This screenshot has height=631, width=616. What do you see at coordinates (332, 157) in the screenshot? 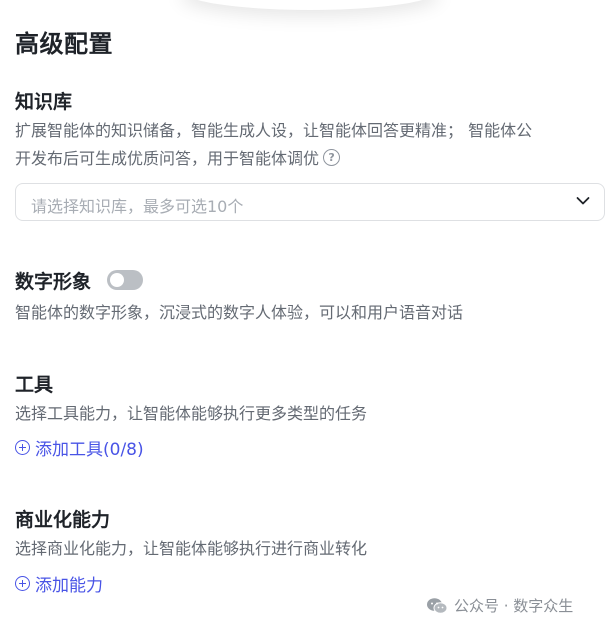
I see `help-icon: ?` at bounding box center [332, 157].